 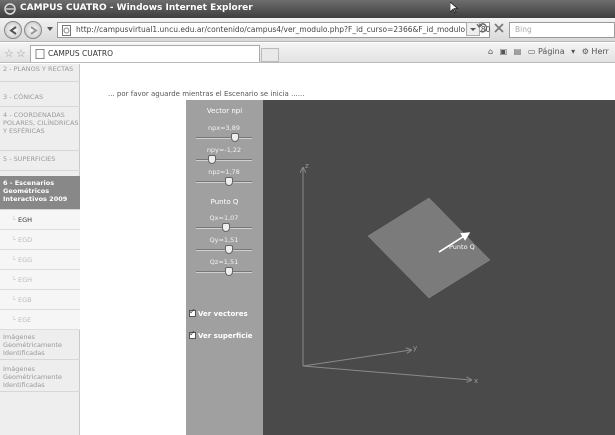 What do you see at coordinates (40, 280) in the screenshot?
I see `sidebar-subitem-egh-2: EGH` at bounding box center [40, 280].